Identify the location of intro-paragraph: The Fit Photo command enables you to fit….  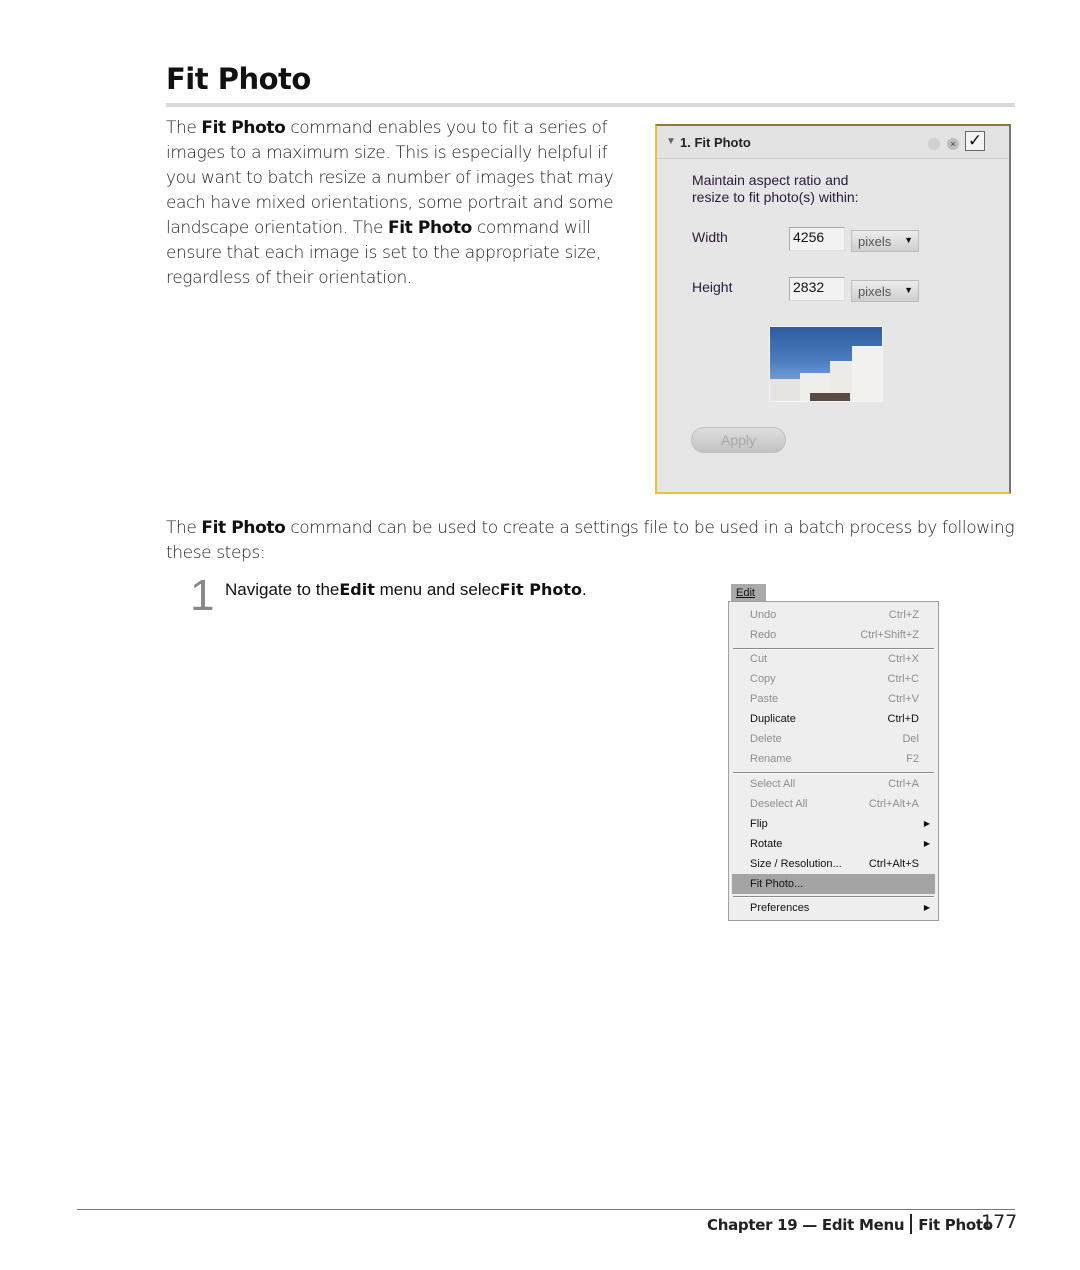
(403, 203).